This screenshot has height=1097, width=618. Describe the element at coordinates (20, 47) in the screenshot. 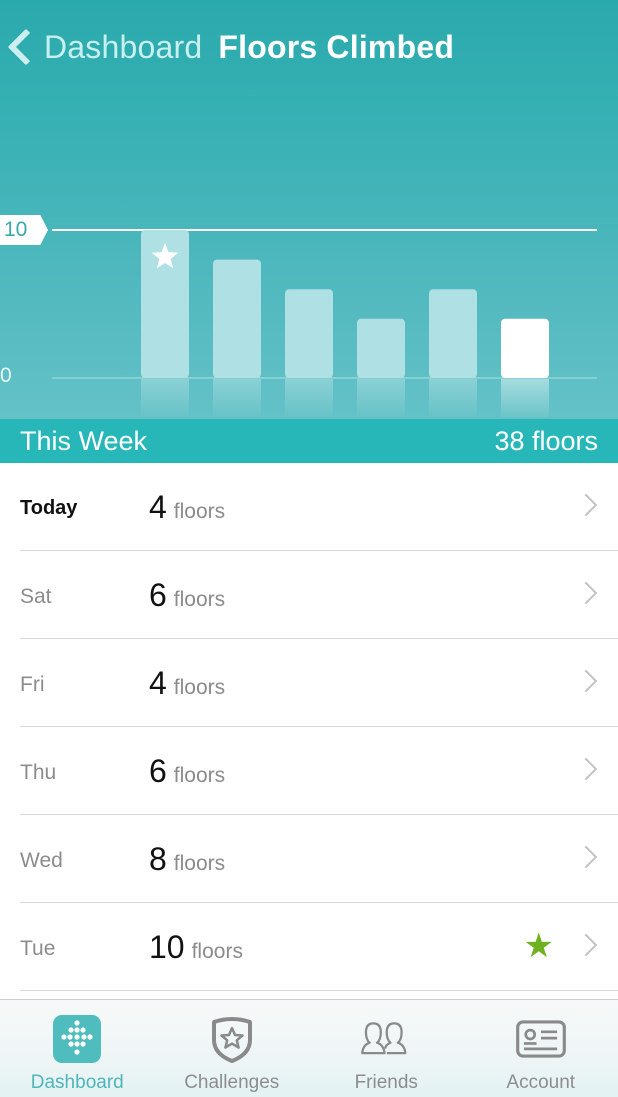

I see `chevron-left-icon` at that location.